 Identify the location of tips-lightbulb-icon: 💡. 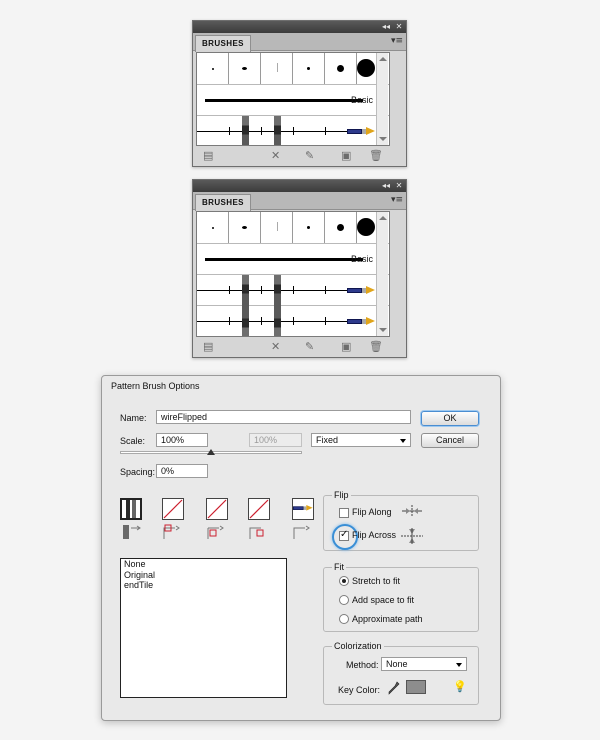
(460, 686).